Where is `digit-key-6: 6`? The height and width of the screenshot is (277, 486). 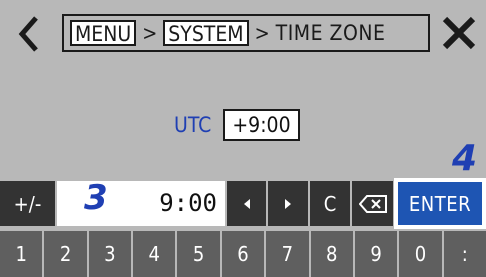 digit-key-6: 6 is located at coordinates (243, 254).